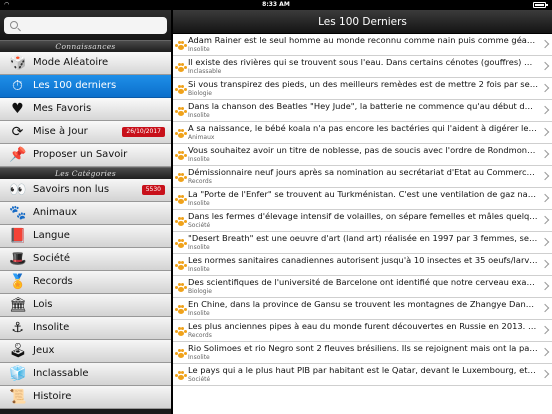 This screenshot has height=414, width=552. What do you see at coordinates (85, 173) in the screenshot?
I see `section-header-categories: Les Catégories` at bounding box center [85, 173].